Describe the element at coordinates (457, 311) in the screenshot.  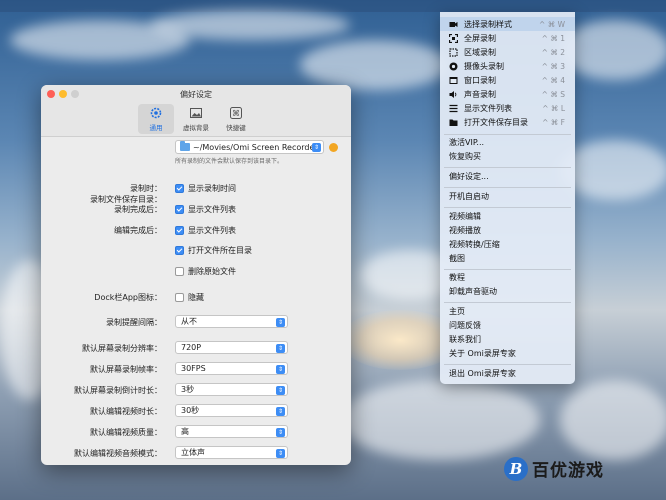
I see `menu-item-label: 主页` at that location.